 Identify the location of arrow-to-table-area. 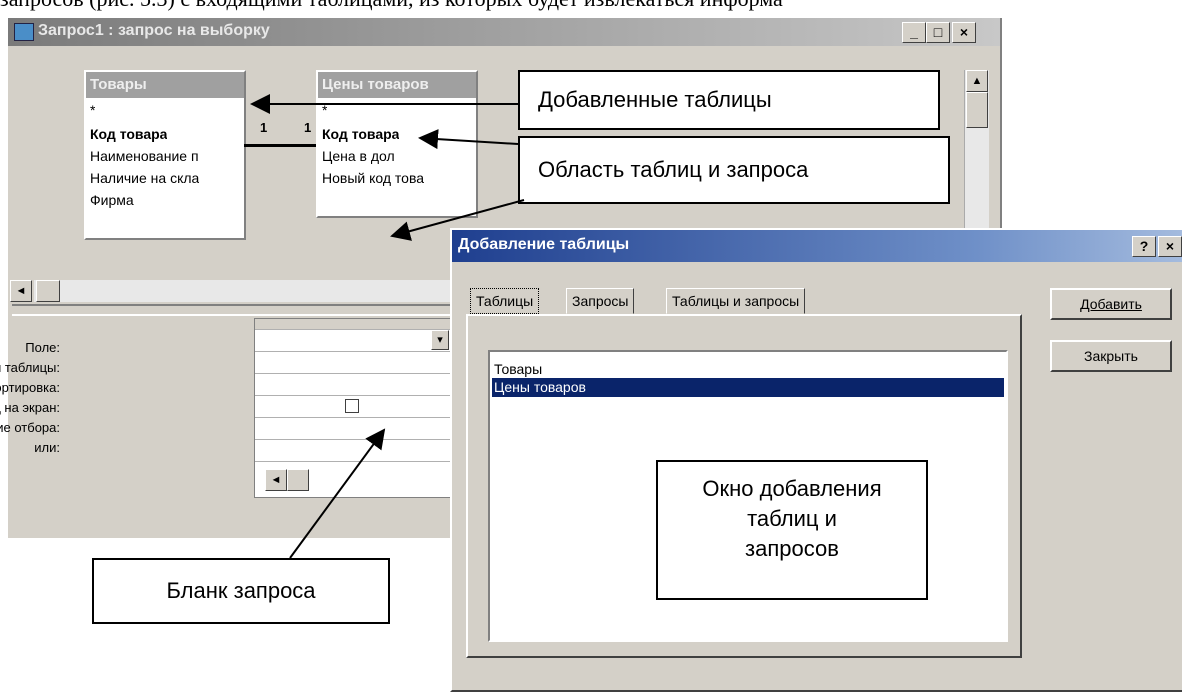
(457, 220).